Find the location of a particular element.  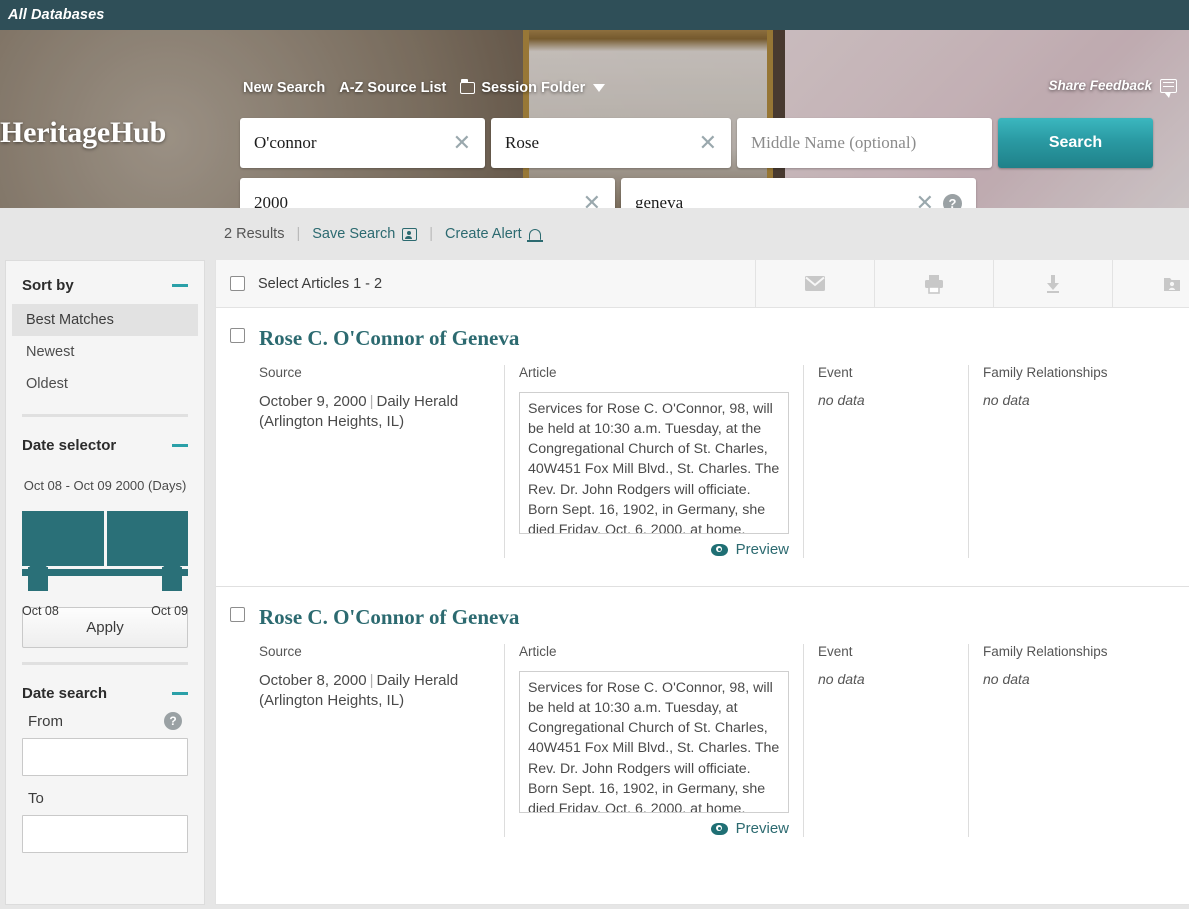

results-meta-bar: 2 Results | Save Search | Create Alert is located at coordinates (594, 234).